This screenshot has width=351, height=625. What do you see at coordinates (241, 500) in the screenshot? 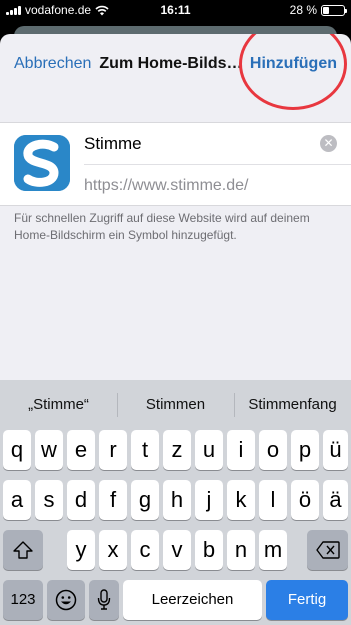
I see `key: k` at bounding box center [241, 500].